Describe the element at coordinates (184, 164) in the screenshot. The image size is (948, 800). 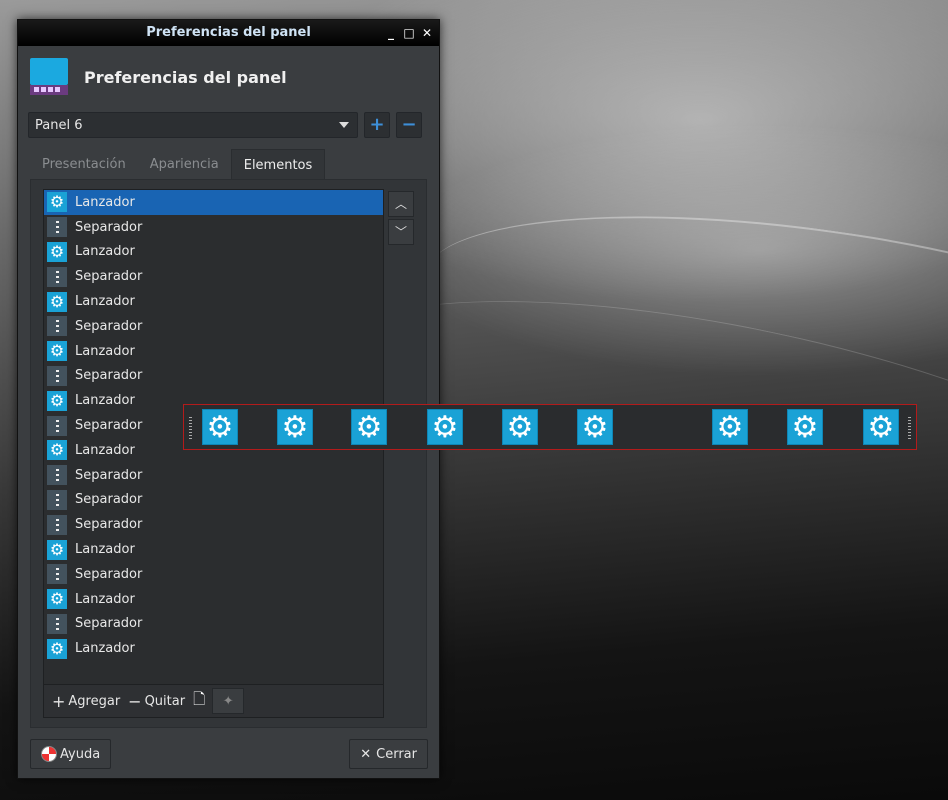
I see `tab-apariencia: Apariencia` at that location.